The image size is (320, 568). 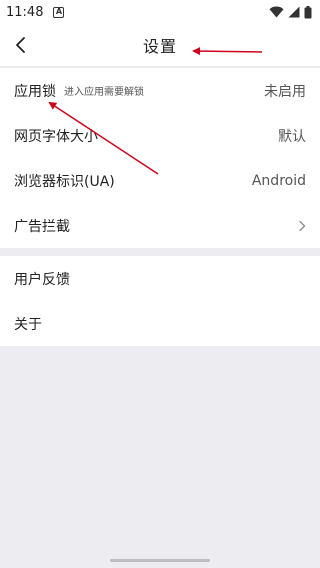 I want to click on chevron-left-icon, so click(x=20, y=45).